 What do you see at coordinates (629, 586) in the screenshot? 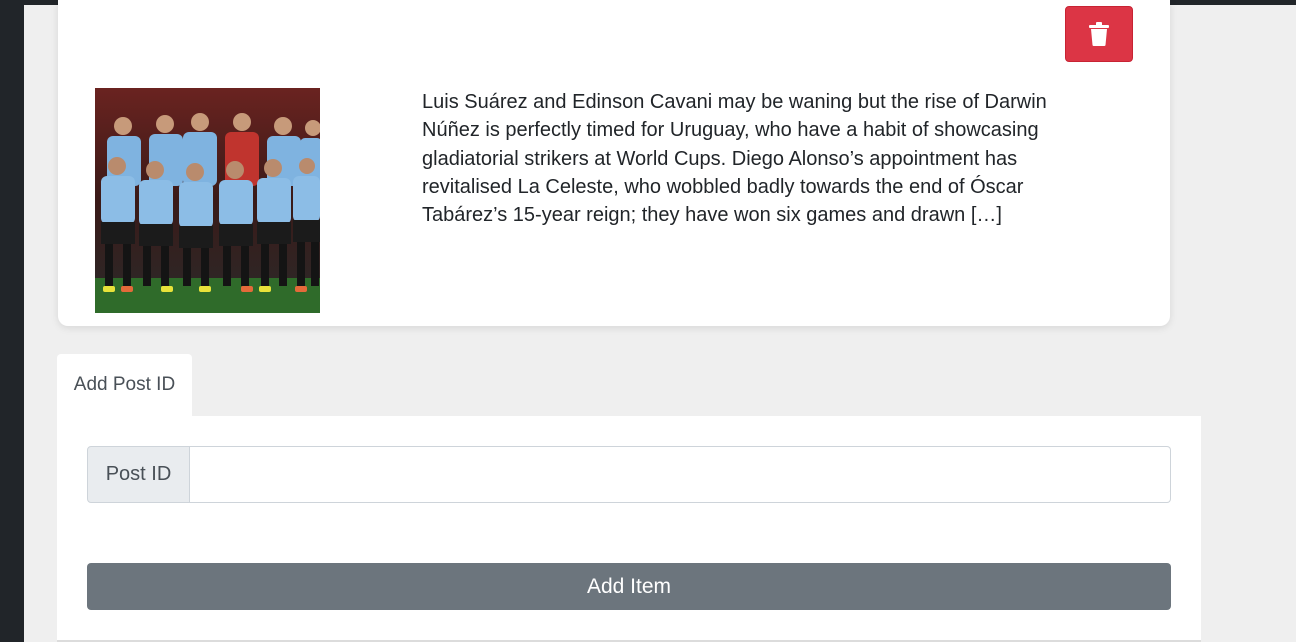
I see `add-item-button: Add Item` at bounding box center [629, 586].